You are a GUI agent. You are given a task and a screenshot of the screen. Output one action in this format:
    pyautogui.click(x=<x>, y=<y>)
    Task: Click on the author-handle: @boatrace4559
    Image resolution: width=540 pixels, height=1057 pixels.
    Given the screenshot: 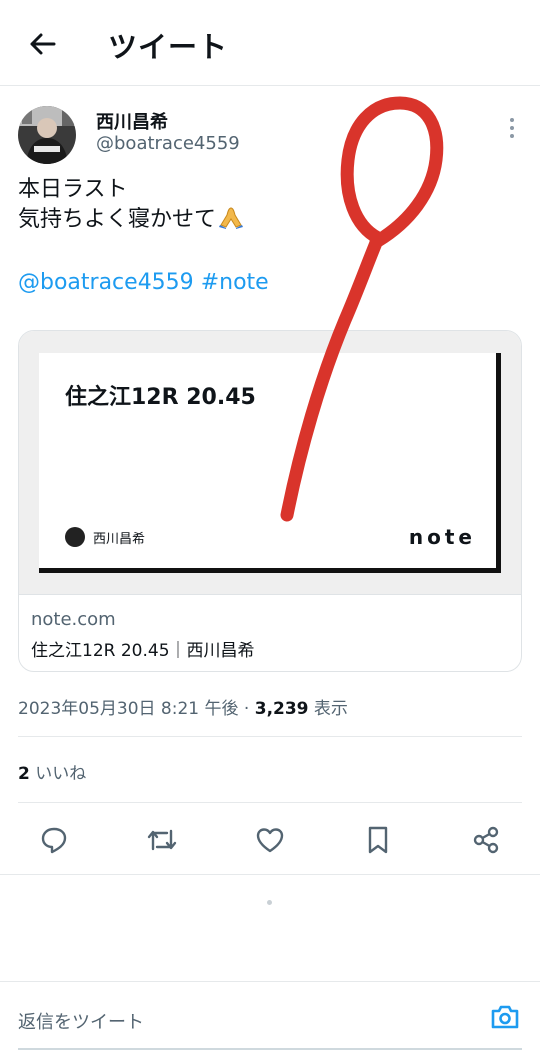 What is the action you would take?
    pyautogui.click(x=168, y=143)
    